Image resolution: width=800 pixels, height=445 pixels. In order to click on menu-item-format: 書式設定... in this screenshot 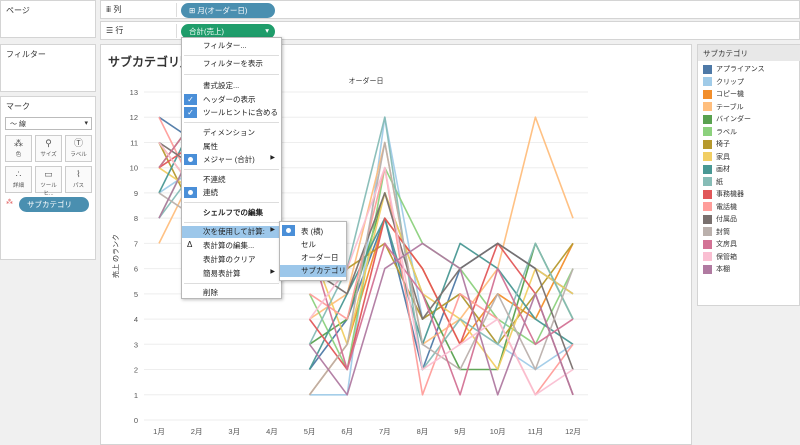, I will do `click(231, 86)`.